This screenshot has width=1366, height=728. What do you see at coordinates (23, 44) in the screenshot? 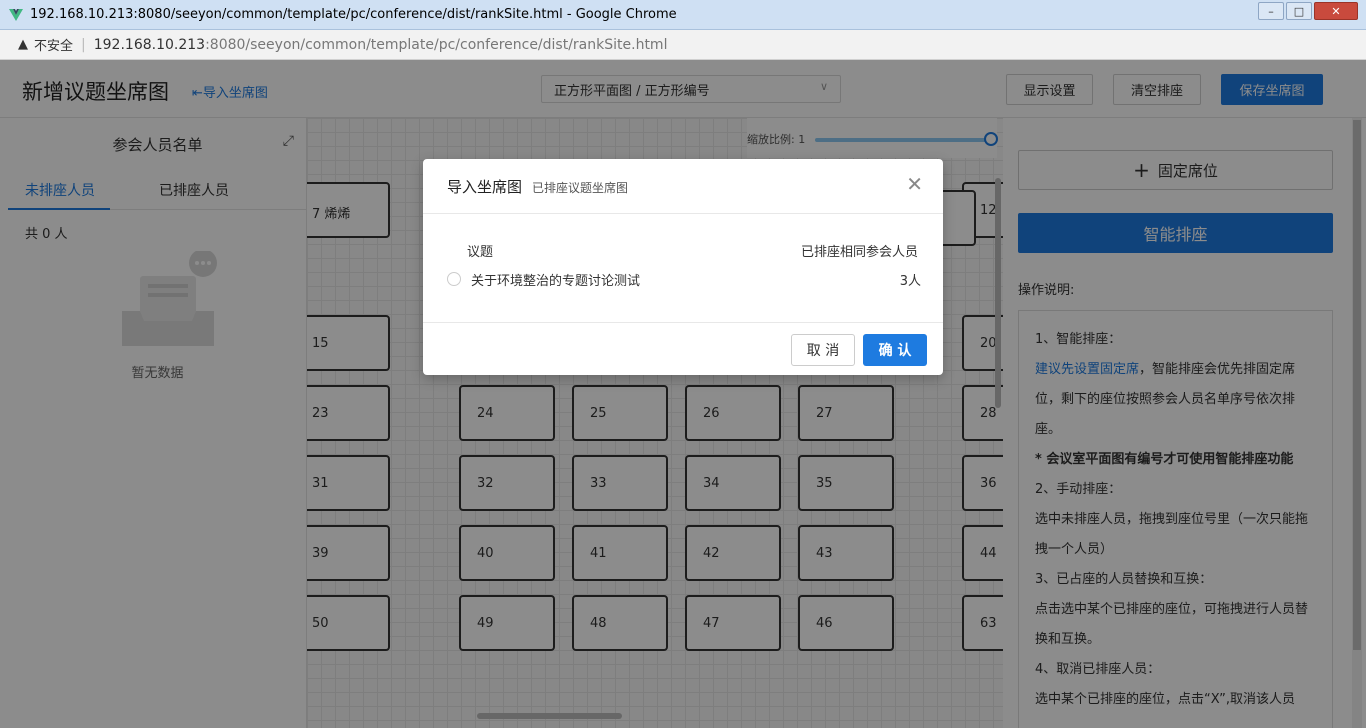
I see `warning-icon: ▲` at bounding box center [23, 44].